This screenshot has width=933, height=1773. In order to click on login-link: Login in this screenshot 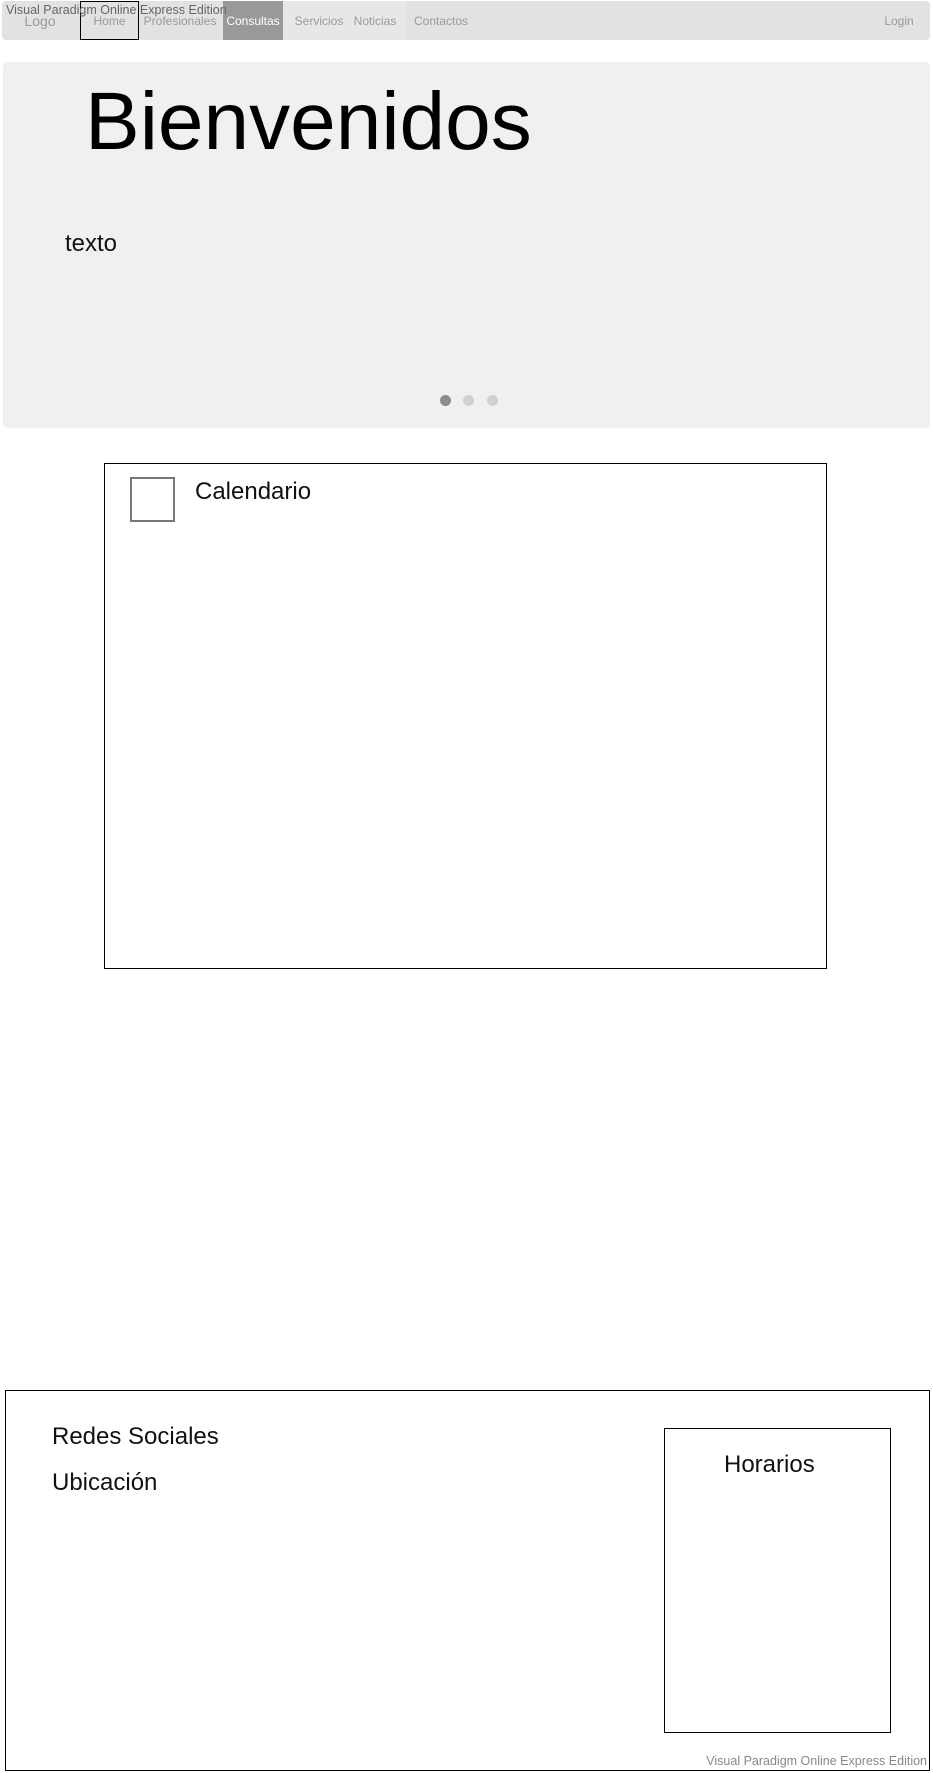, I will do `click(899, 20)`.